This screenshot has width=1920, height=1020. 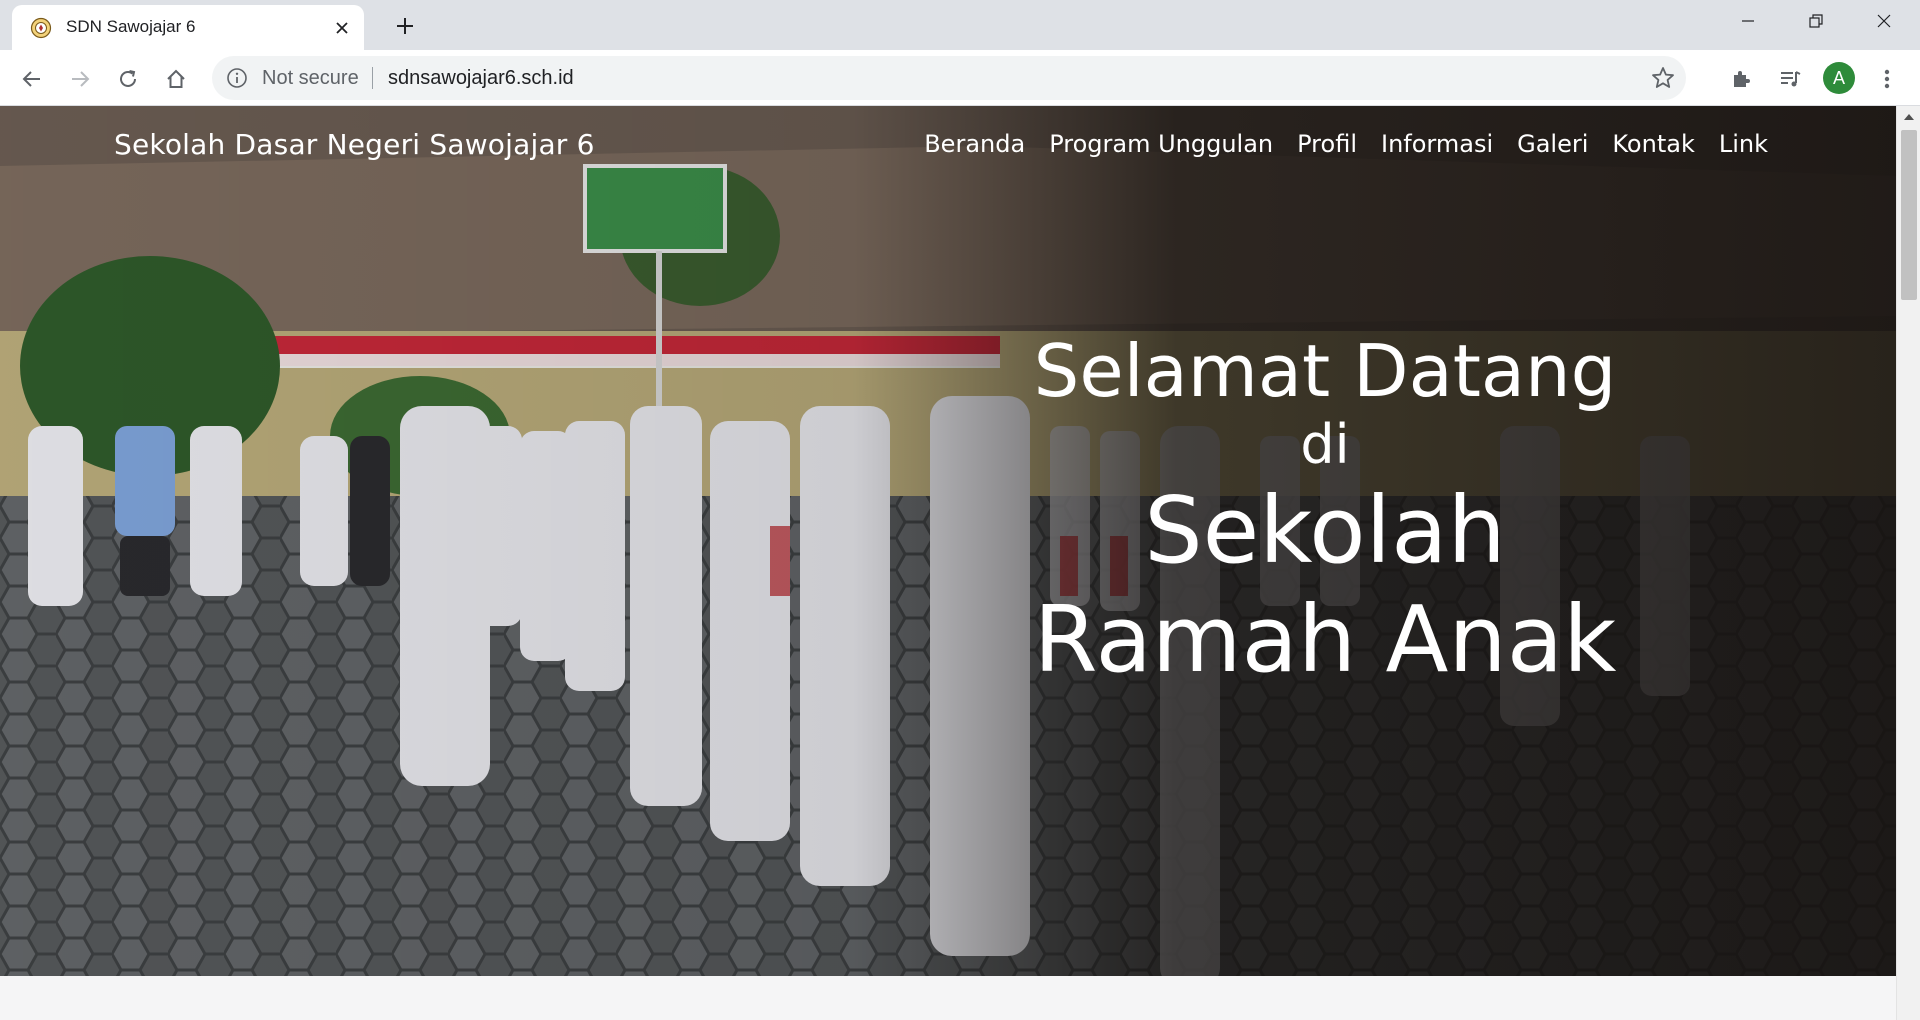 I want to click on back-button, so click(x=32, y=79).